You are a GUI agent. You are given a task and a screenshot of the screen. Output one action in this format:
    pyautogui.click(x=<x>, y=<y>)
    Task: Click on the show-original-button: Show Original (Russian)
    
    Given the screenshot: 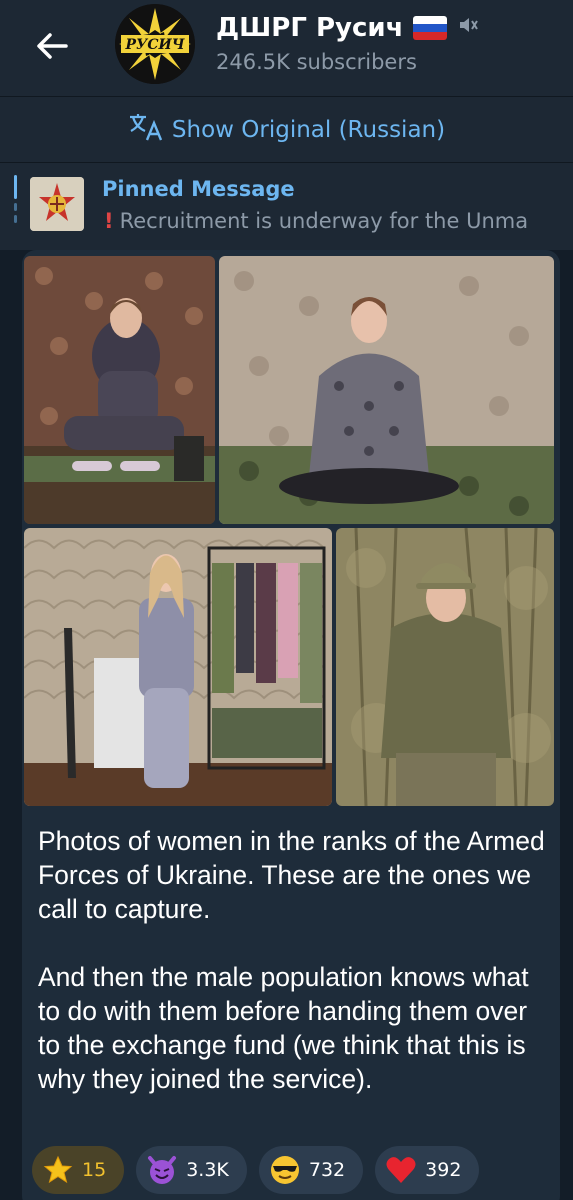 What is the action you would take?
    pyautogui.click(x=286, y=129)
    